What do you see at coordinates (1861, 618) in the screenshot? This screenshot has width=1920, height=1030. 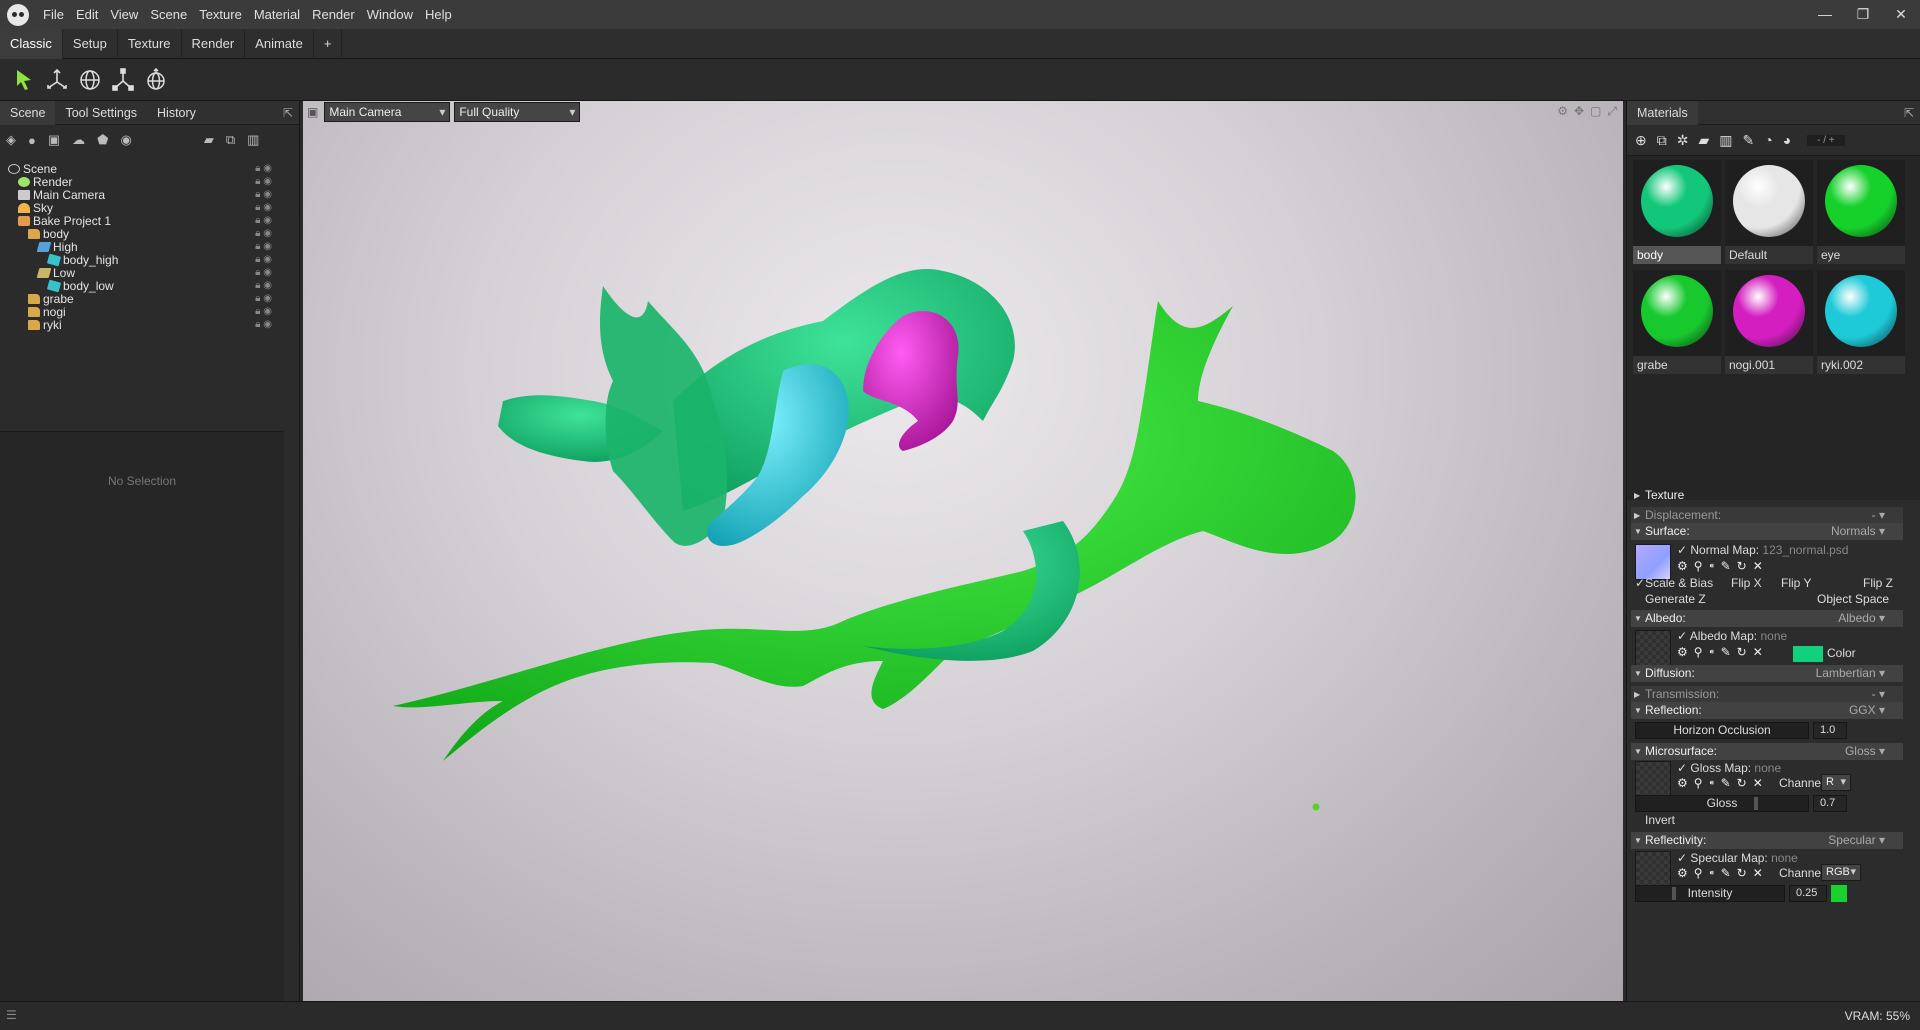 I see `albedo-mode: Albedo` at bounding box center [1861, 618].